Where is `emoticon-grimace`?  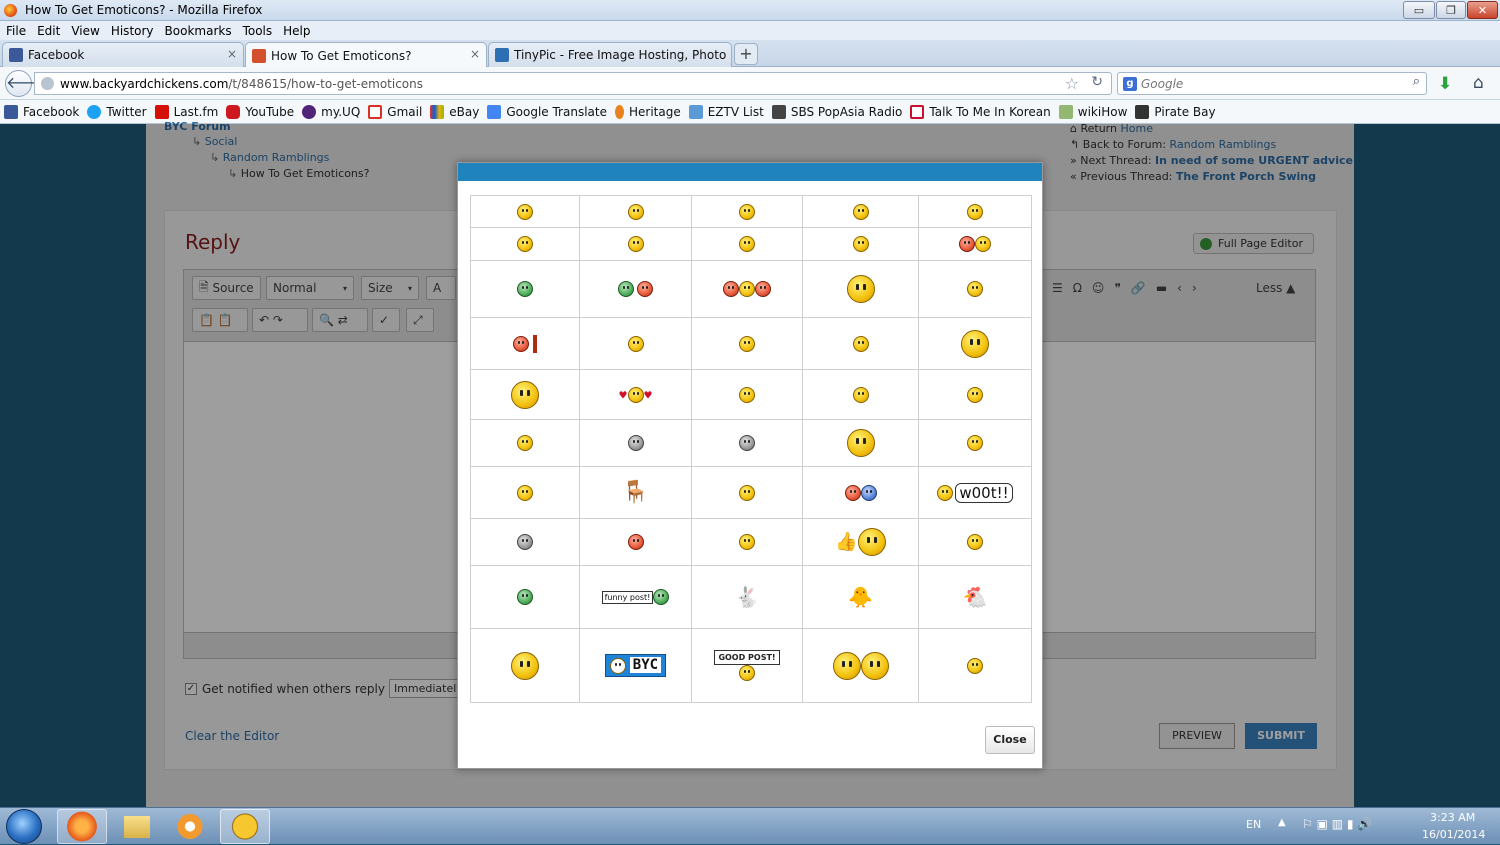 emoticon-grimace is located at coordinates (860, 443).